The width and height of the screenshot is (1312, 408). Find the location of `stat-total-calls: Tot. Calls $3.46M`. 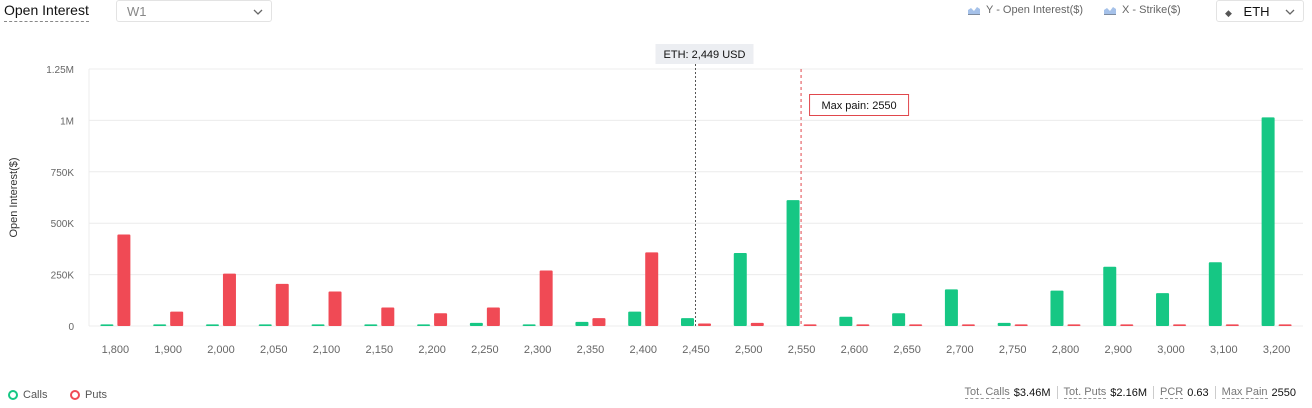

stat-total-calls: Tot. Calls $3.46M is located at coordinates (1008, 392).